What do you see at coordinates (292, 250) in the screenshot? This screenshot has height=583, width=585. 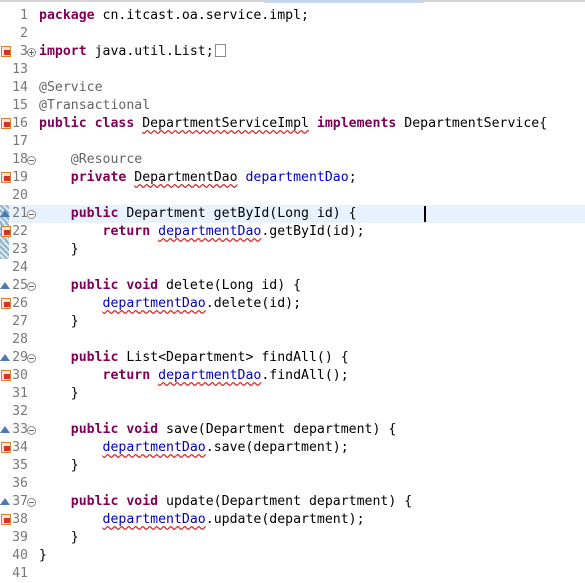 I see `code-line-23: 23 }` at bounding box center [292, 250].